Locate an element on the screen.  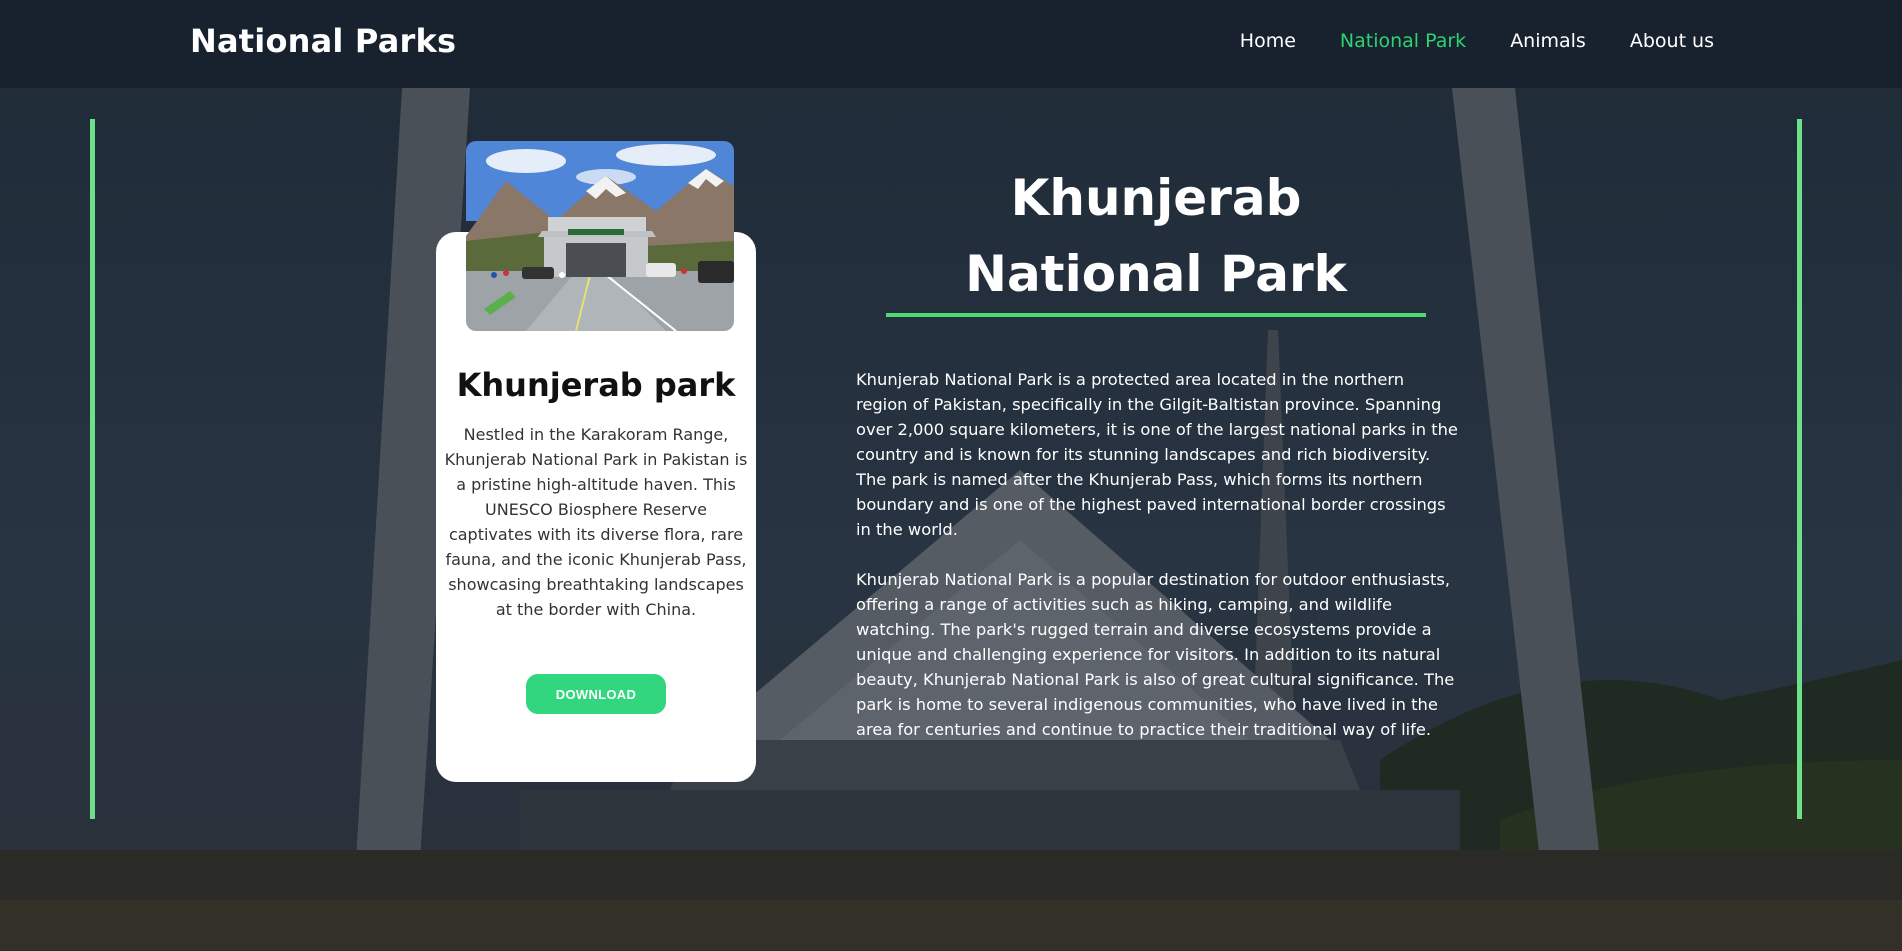
page-title: Khunjerab National Park is located at coordinates (1156, 236).